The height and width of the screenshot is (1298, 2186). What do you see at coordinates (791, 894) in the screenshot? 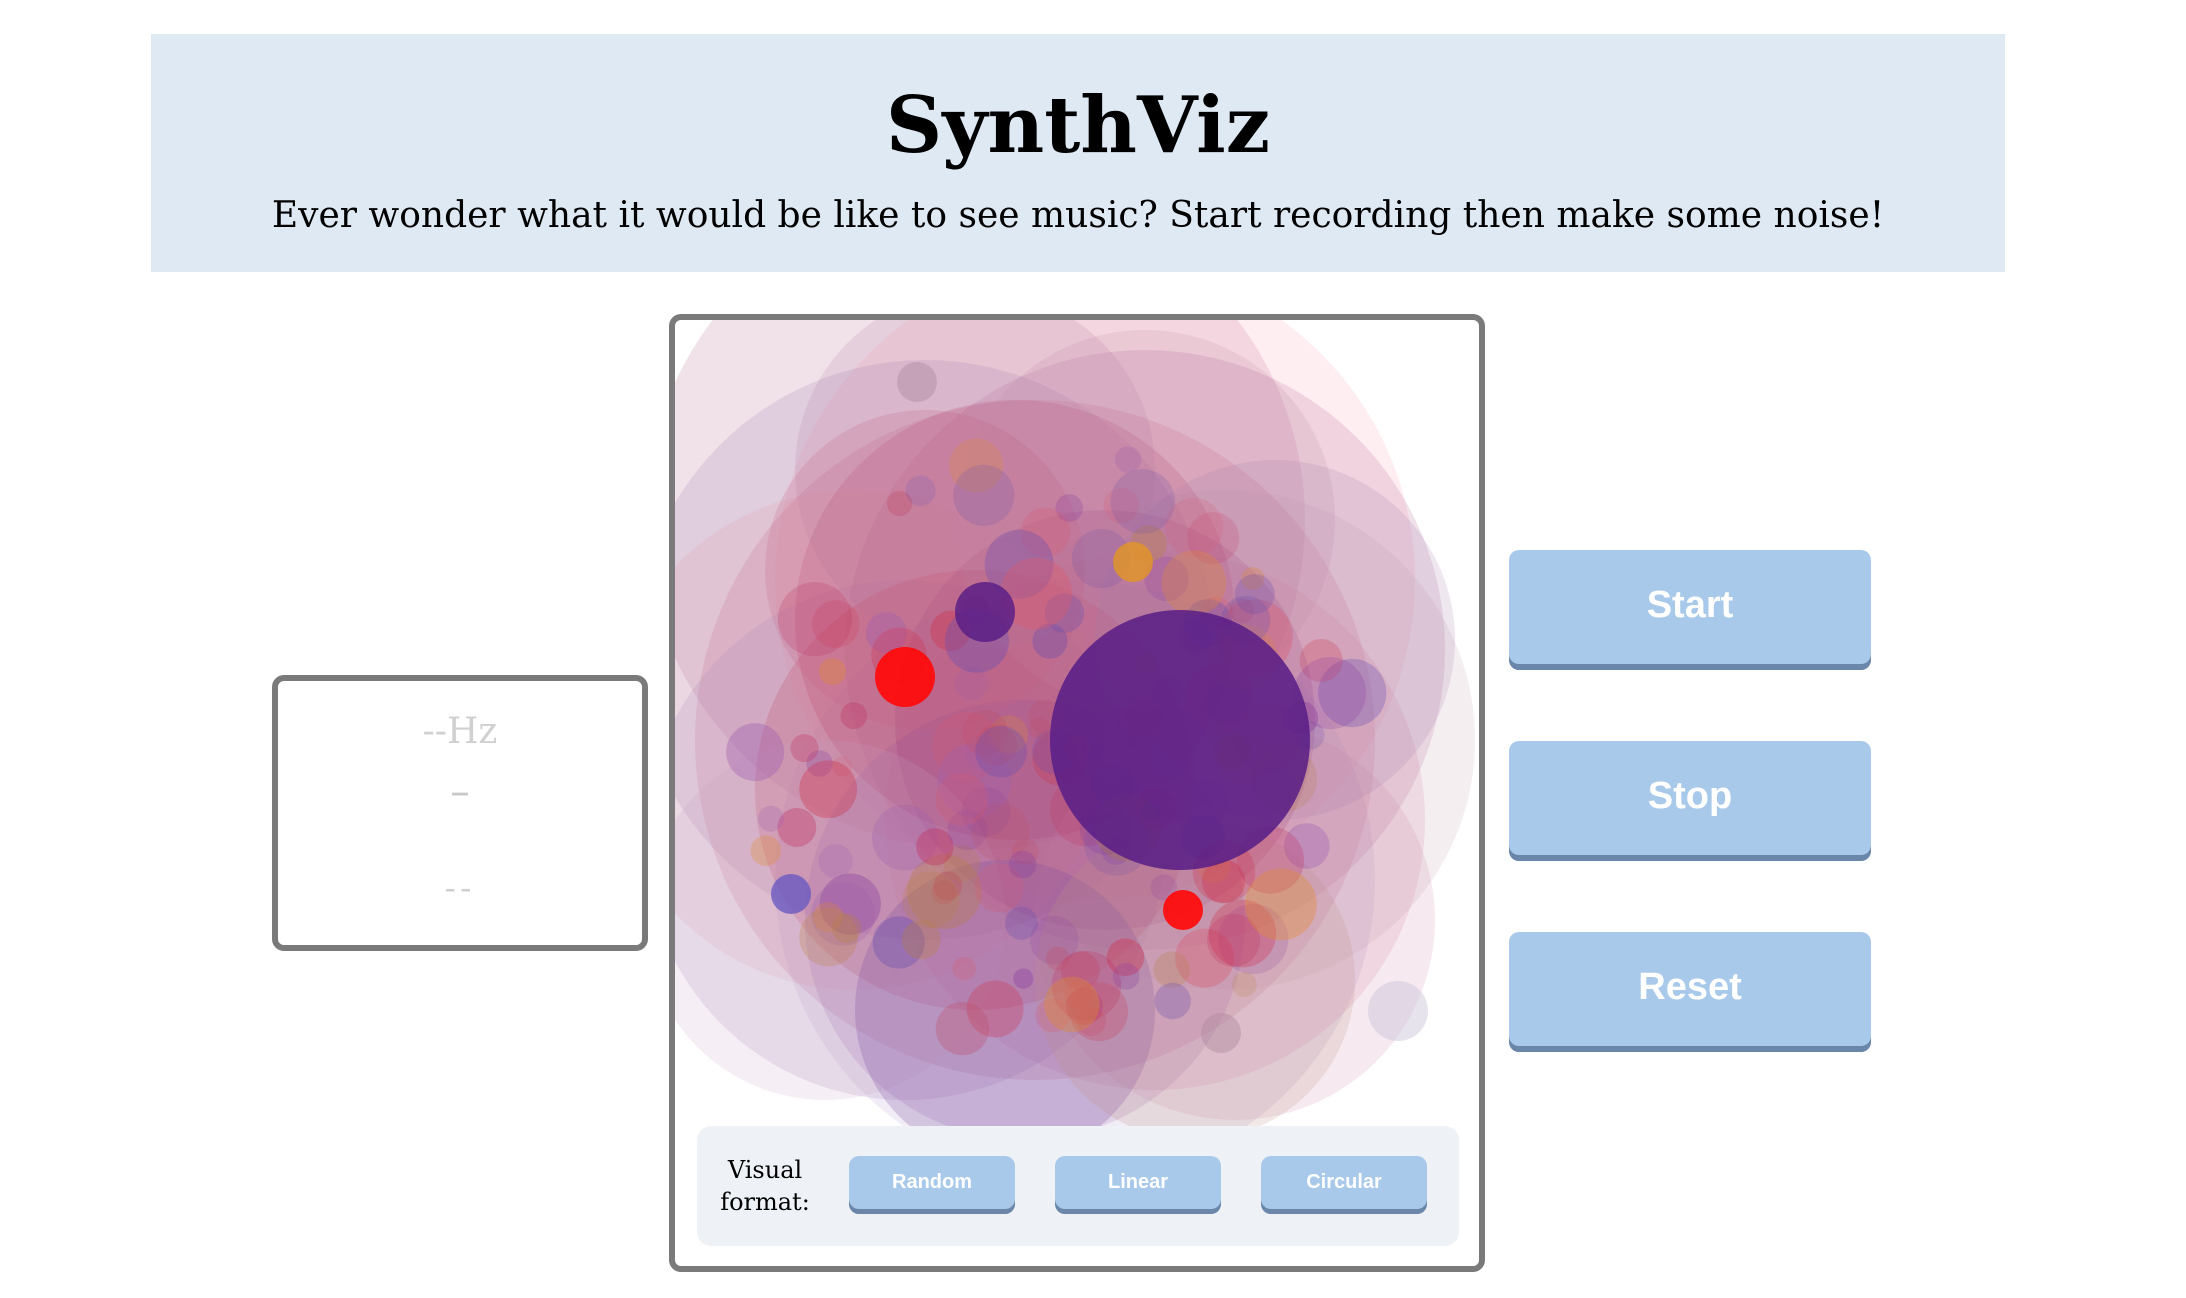
I see `blue-bubble` at bounding box center [791, 894].